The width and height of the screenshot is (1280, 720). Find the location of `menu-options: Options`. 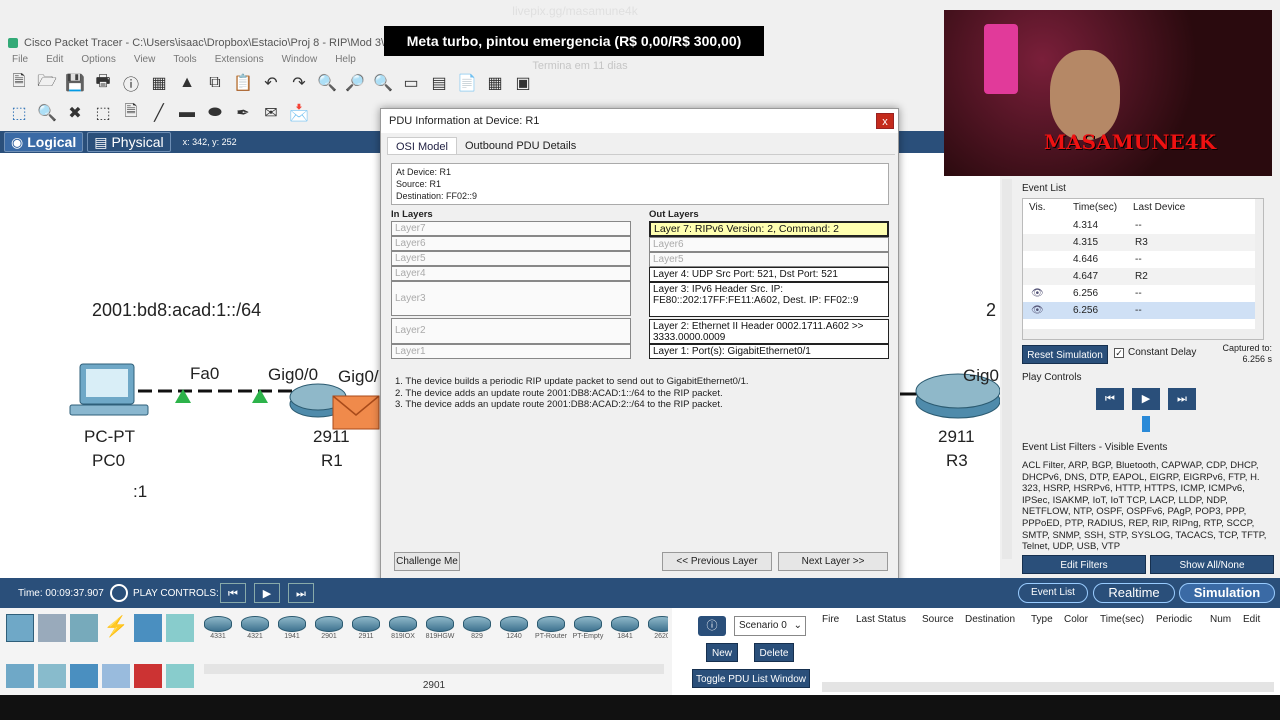

menu-options: Options is located at coordinates (98, 60).